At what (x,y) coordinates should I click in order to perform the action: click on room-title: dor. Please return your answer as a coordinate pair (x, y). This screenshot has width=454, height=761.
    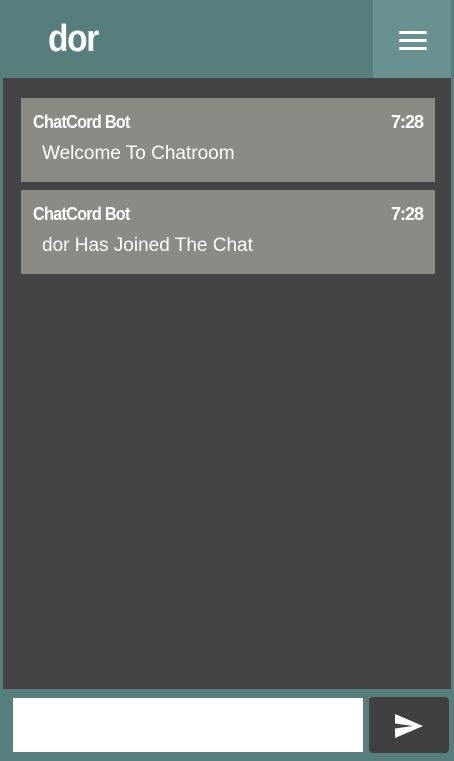
    Looking at the image, I should click on (73, 39).